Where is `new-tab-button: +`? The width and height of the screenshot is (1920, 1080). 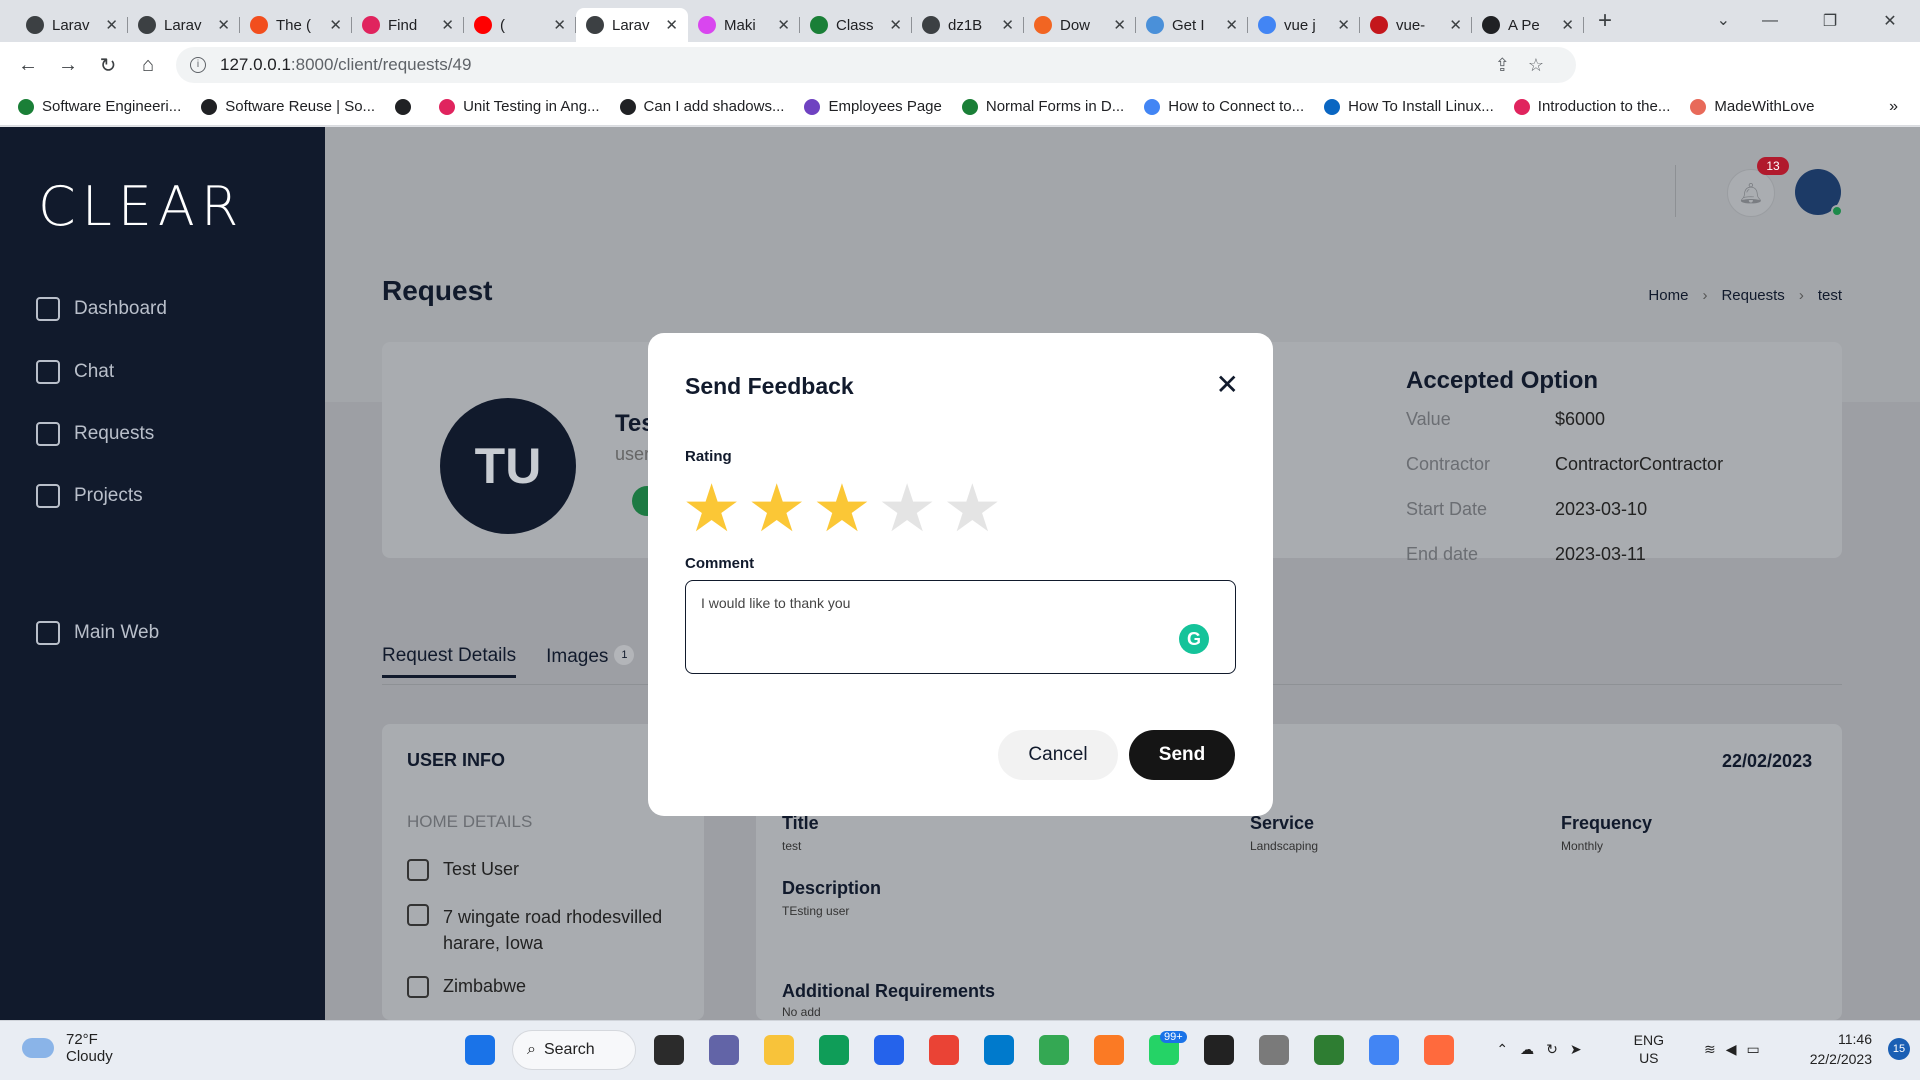 new-tab-button: + is located at coordinates (1605, 21).